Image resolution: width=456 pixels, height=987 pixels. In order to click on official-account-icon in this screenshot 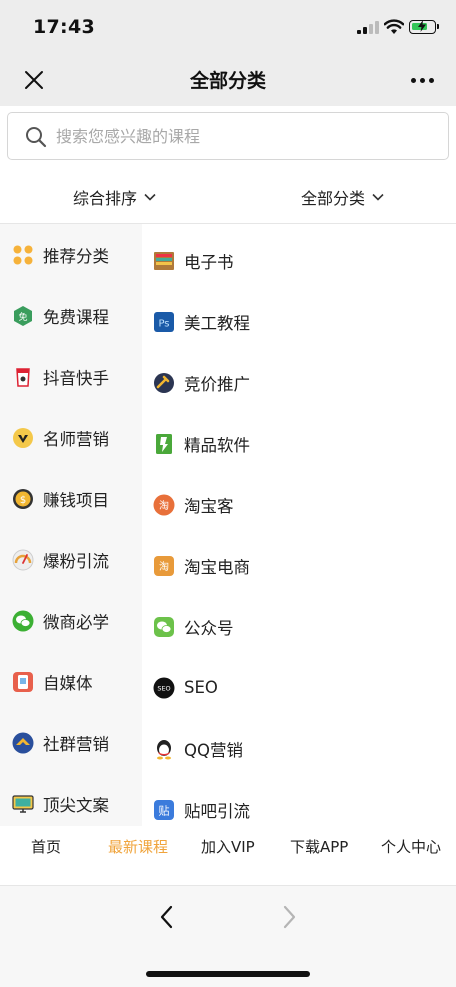, I will do `click(164, 626)`.